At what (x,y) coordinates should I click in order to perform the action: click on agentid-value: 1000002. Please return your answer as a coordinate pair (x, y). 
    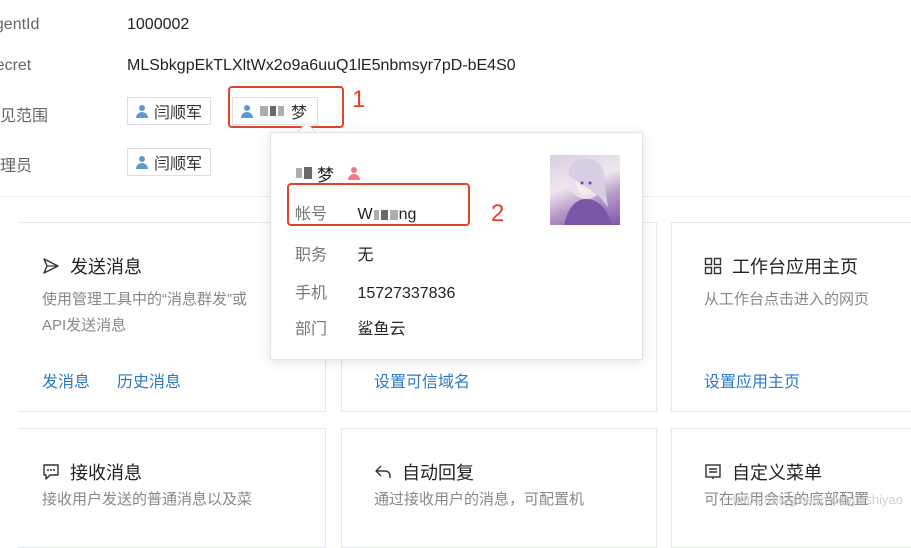
    Looking at the image, I should click on (158, 24).